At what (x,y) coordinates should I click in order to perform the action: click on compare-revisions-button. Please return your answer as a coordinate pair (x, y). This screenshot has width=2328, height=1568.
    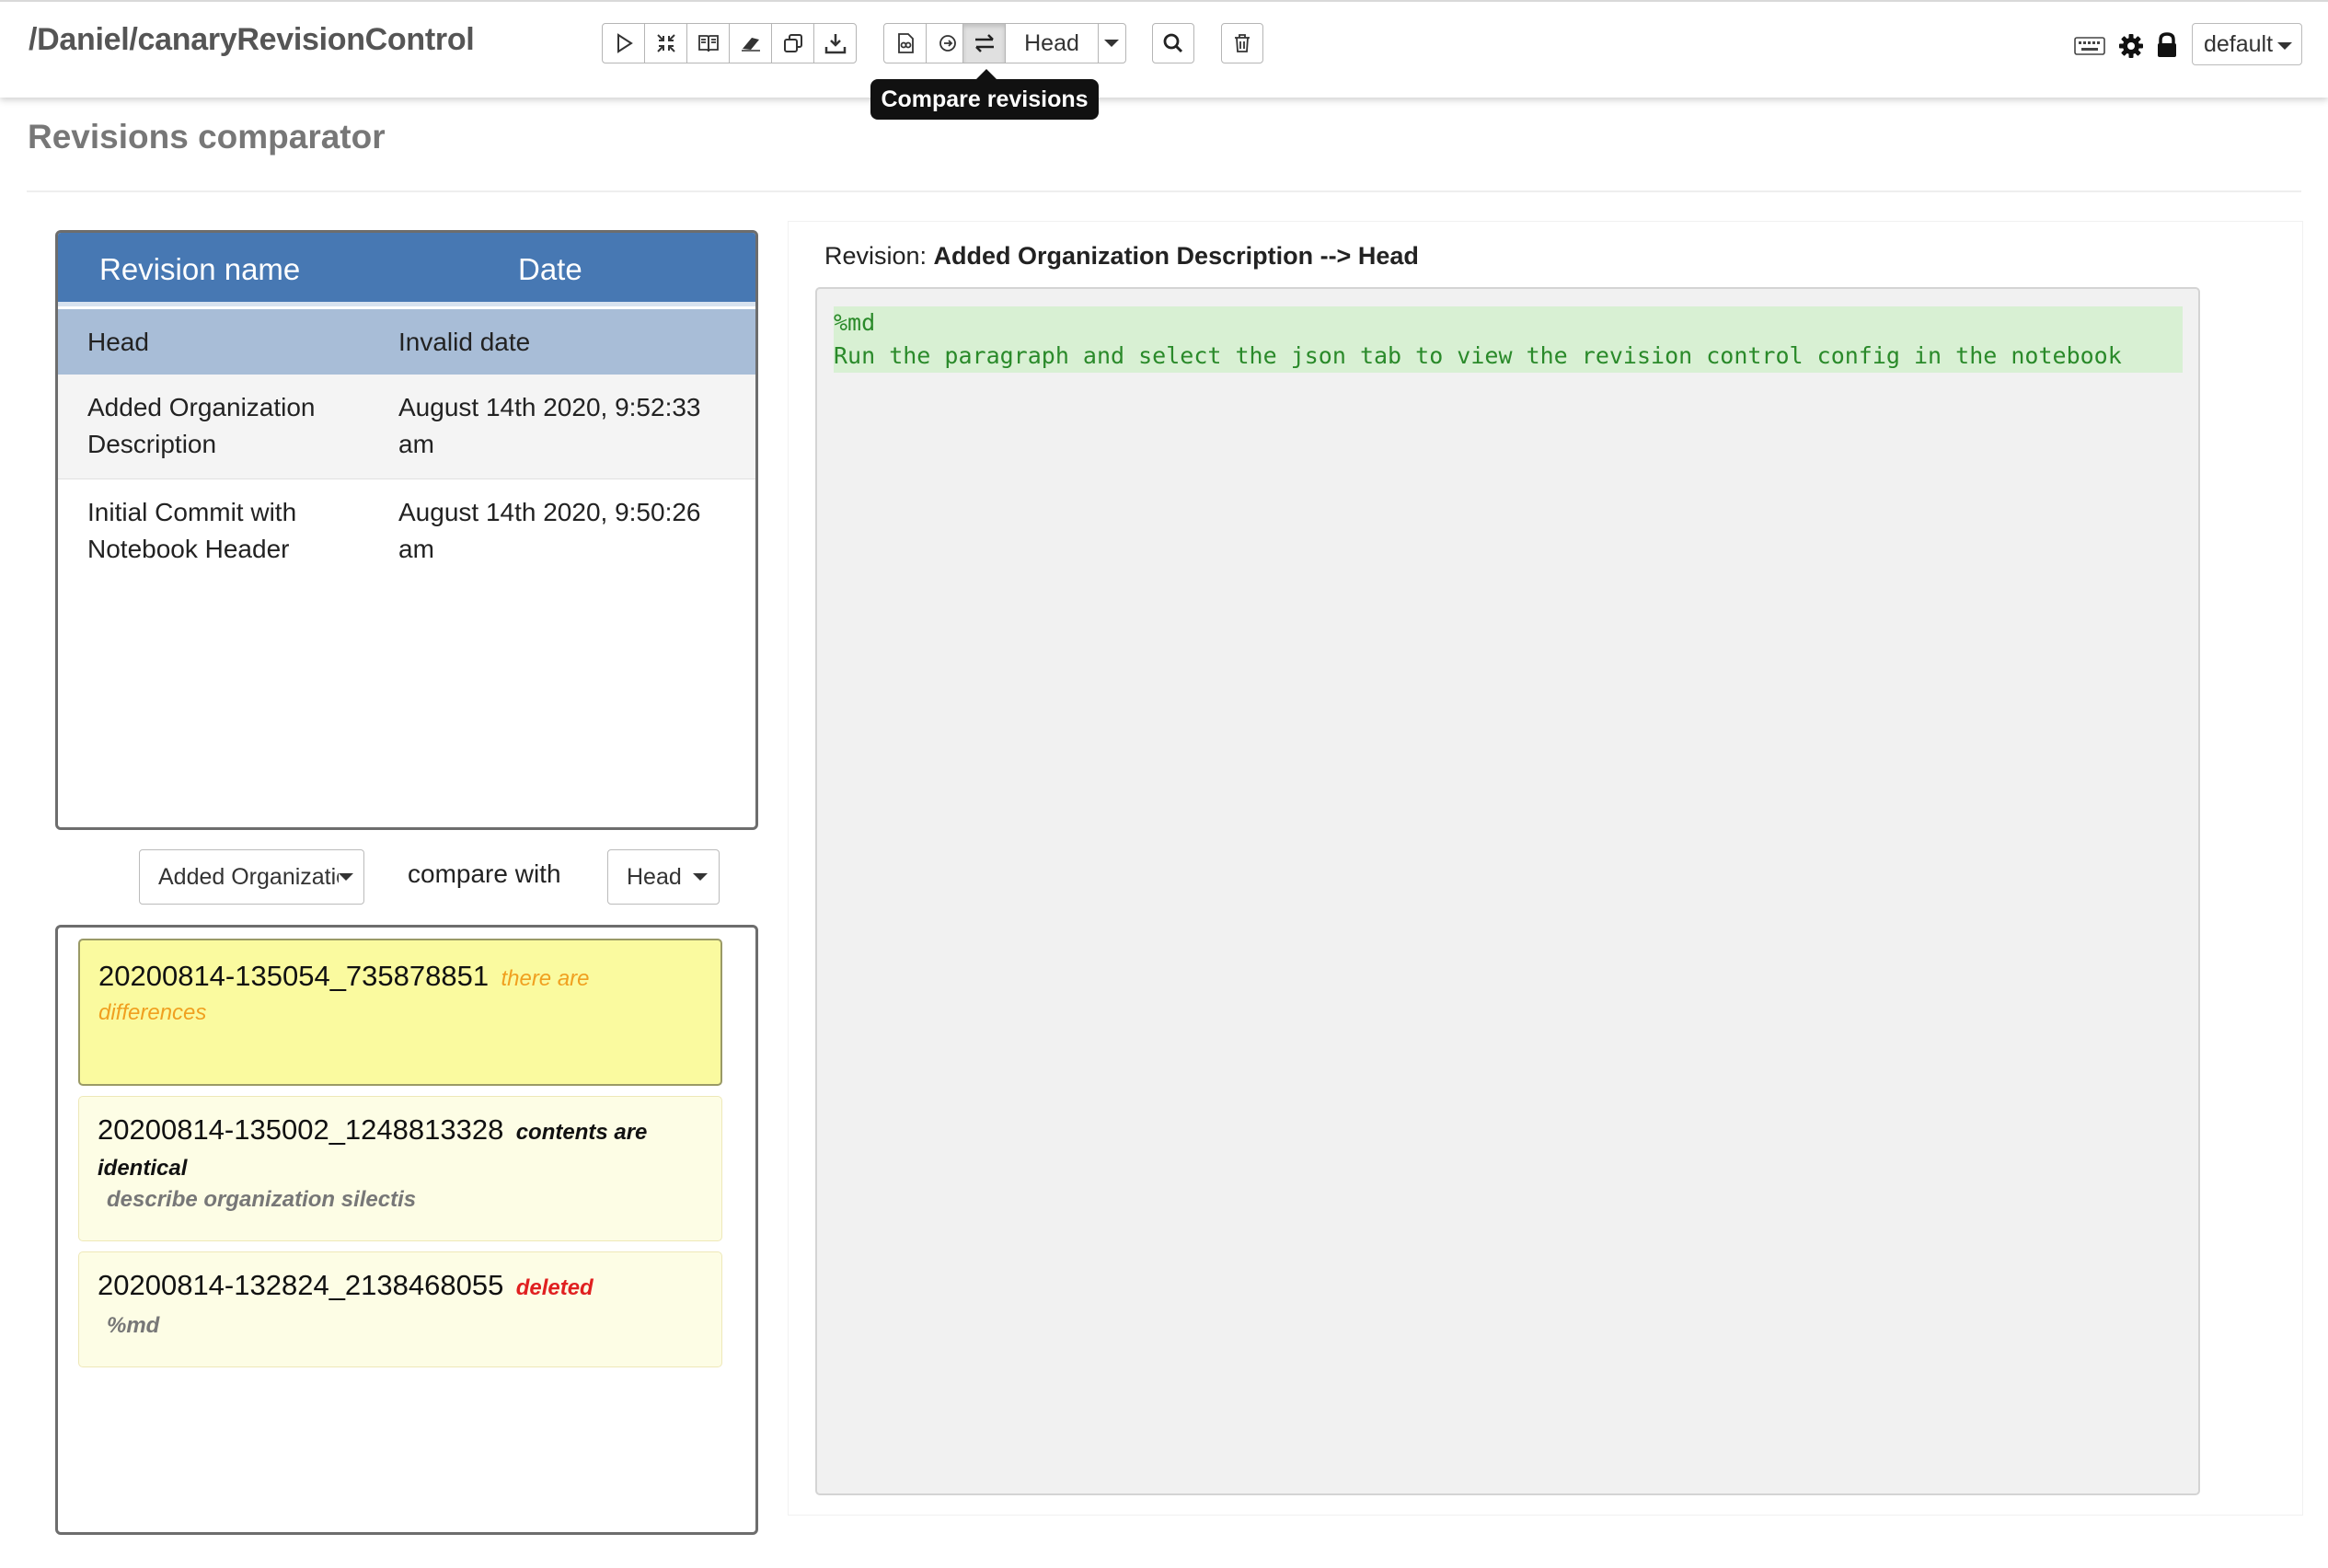
    Looking at the image, I should click on (984, 43).